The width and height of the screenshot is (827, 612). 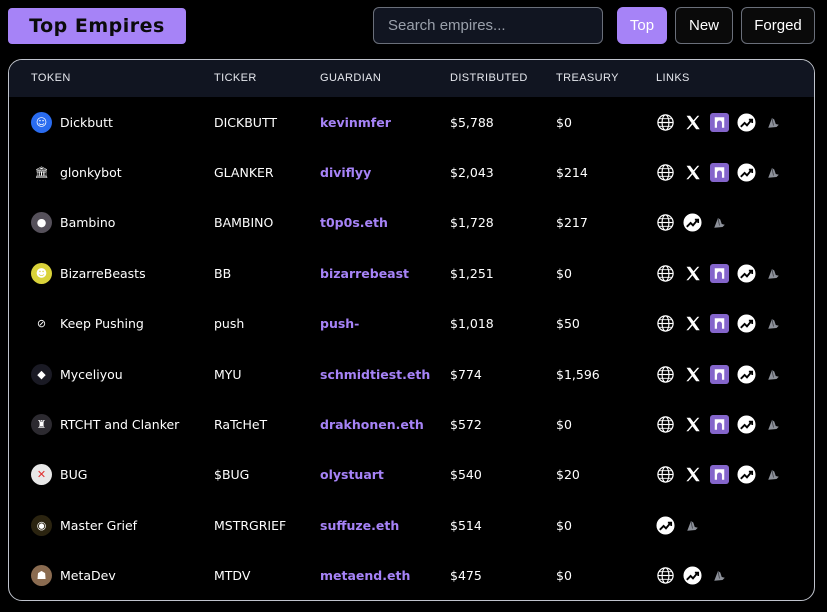 I want to click on token-cell: ⊘ Keep Pushing, so click(x=87, y=324).